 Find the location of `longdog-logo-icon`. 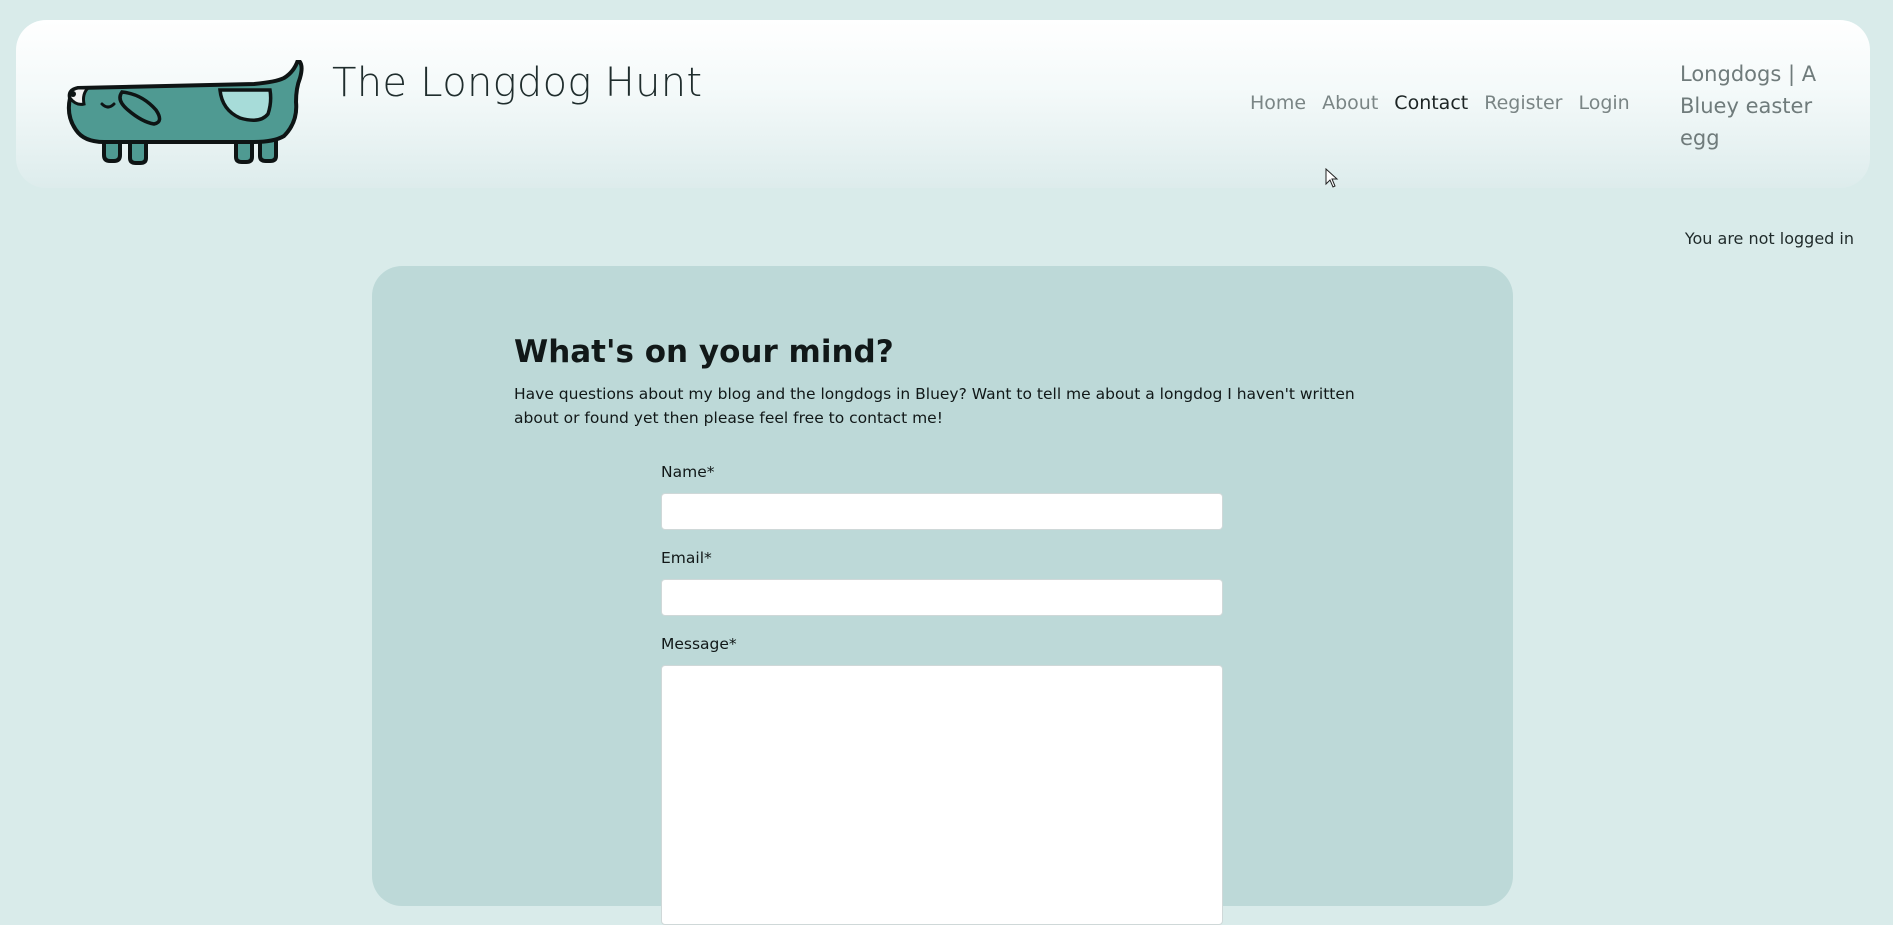

longdog-logo-icon is located at coordinates (184, 113).